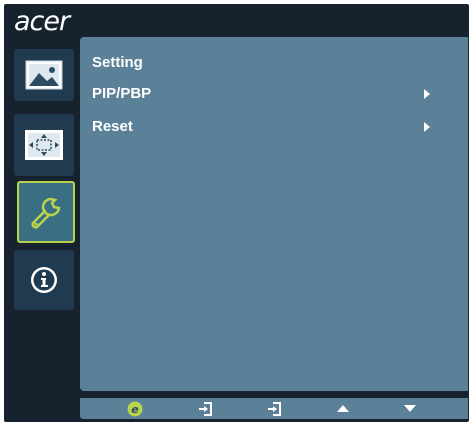  I want to click on acer-logo: acer, so click(42, 21).